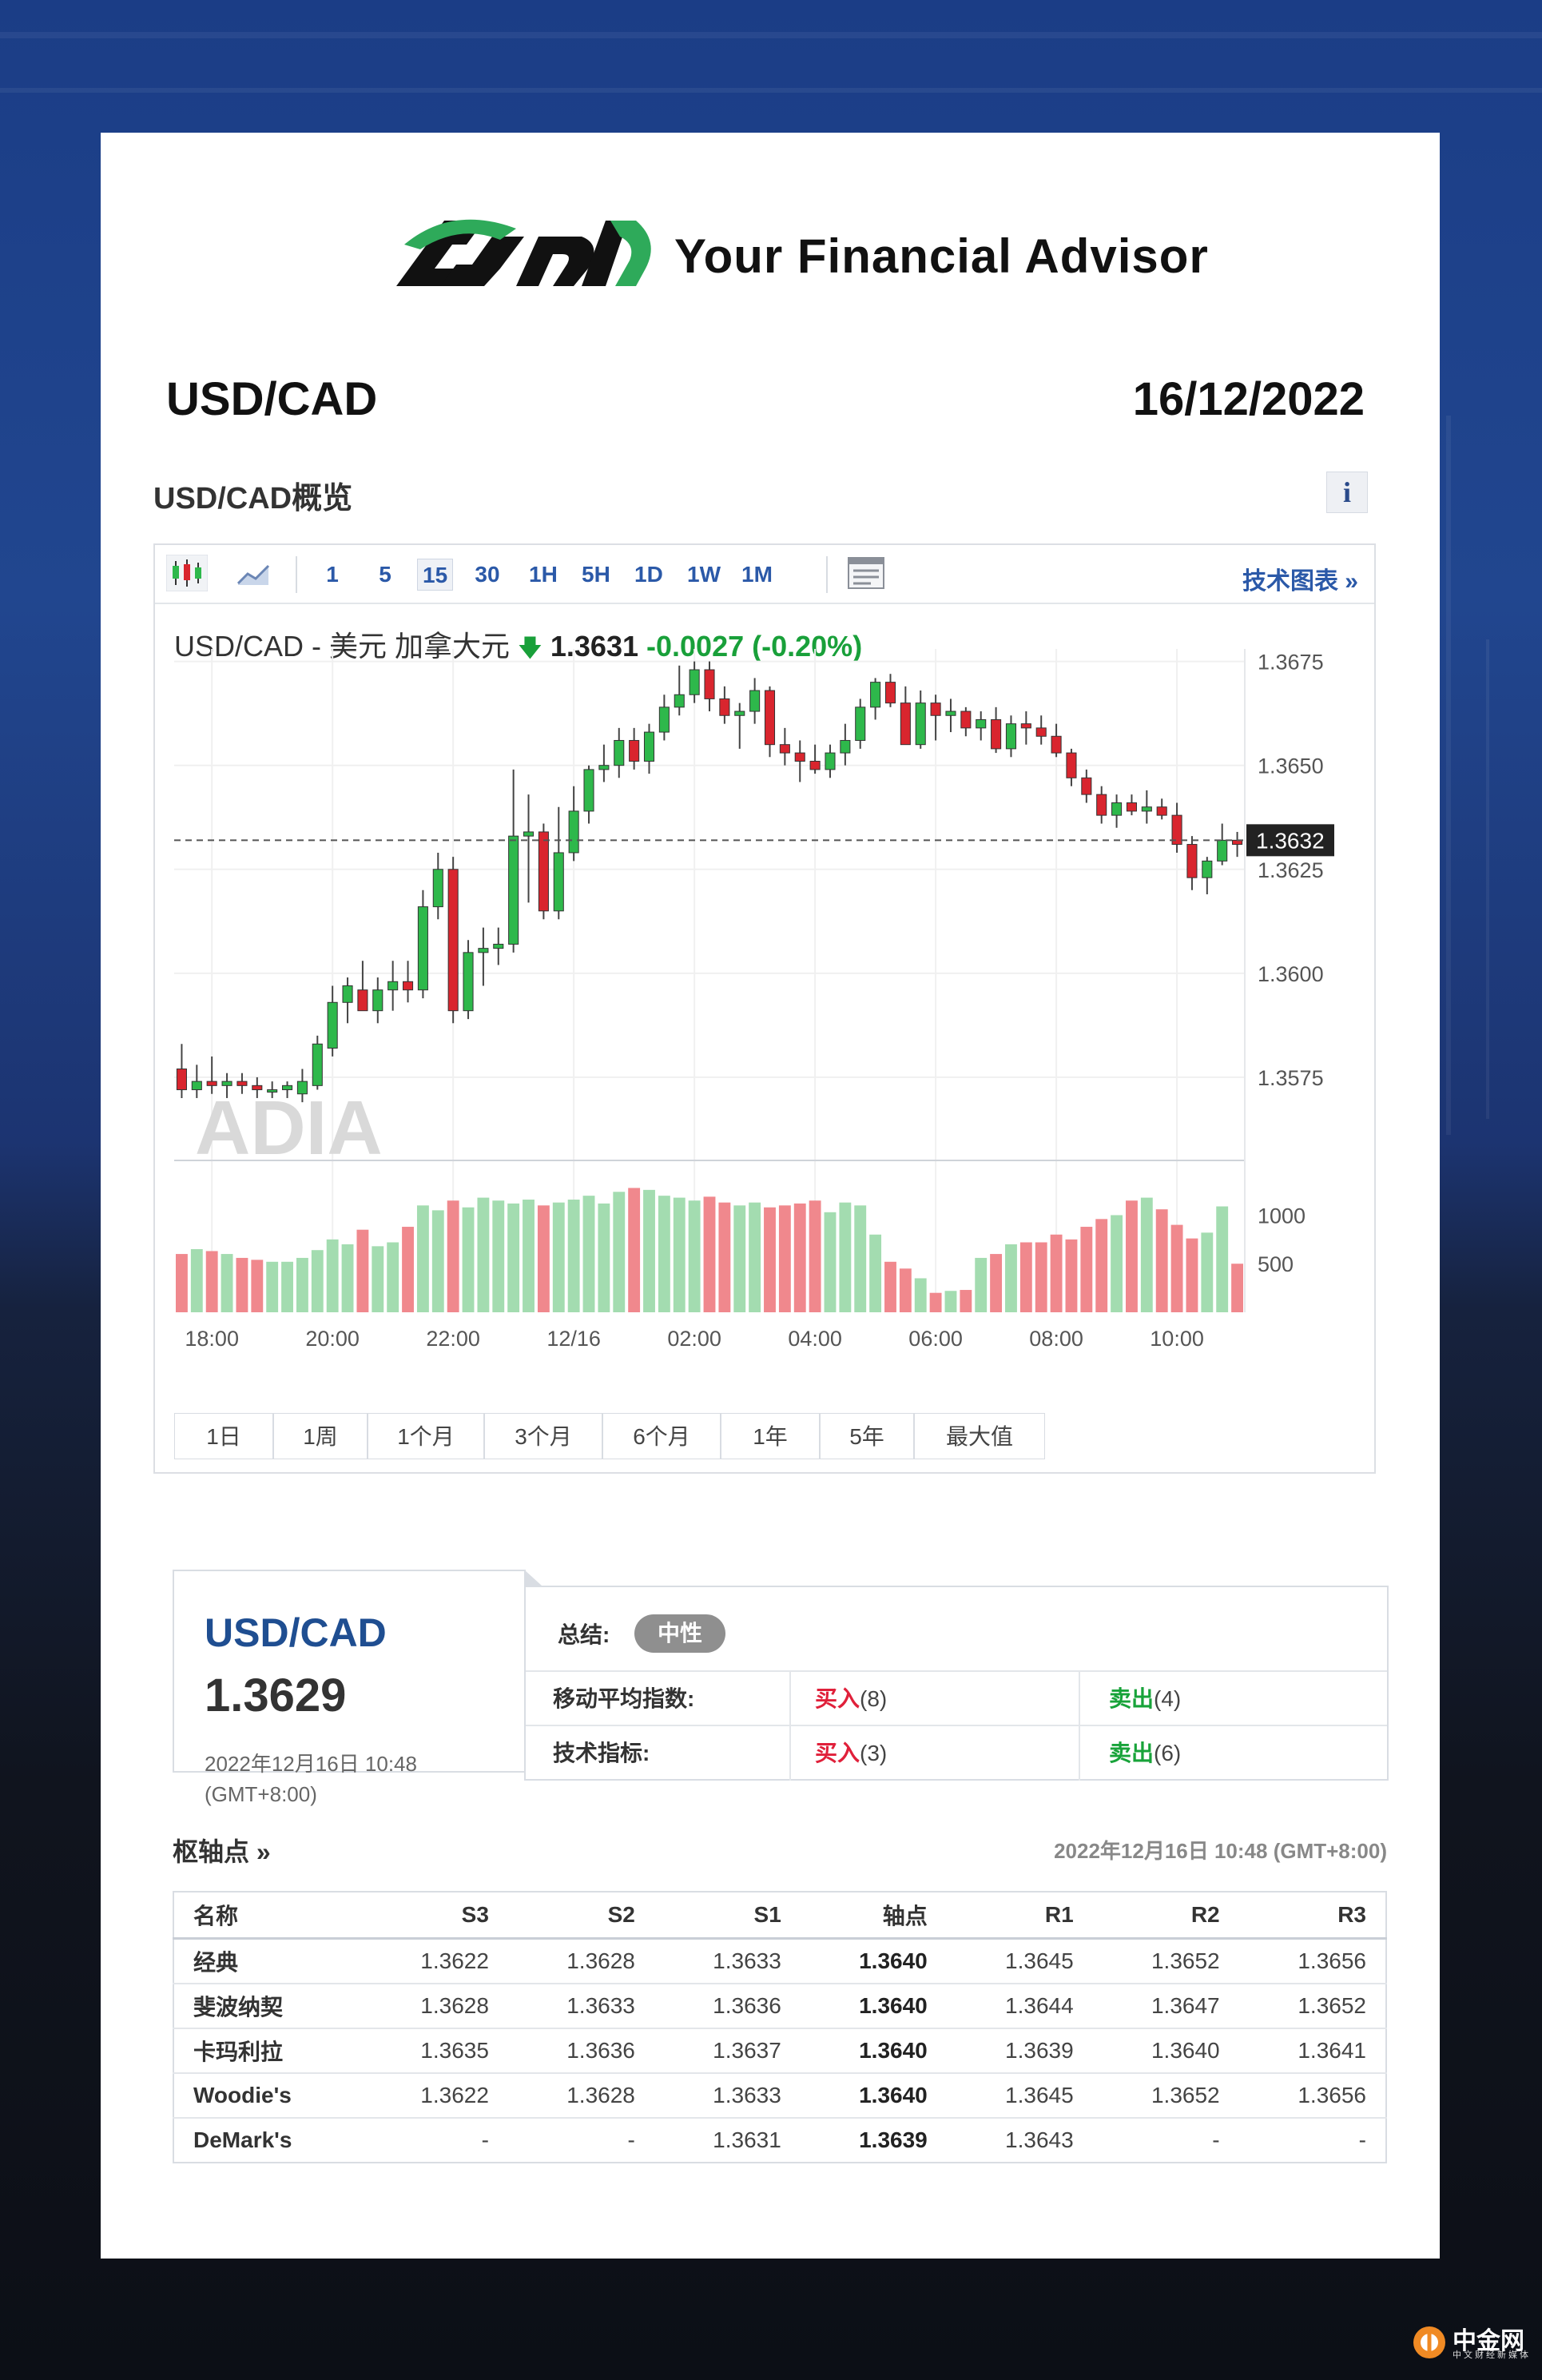 This screenshot has width=1542, height=2380. I want to click on range-5y: 5年, so click(867, 1436).